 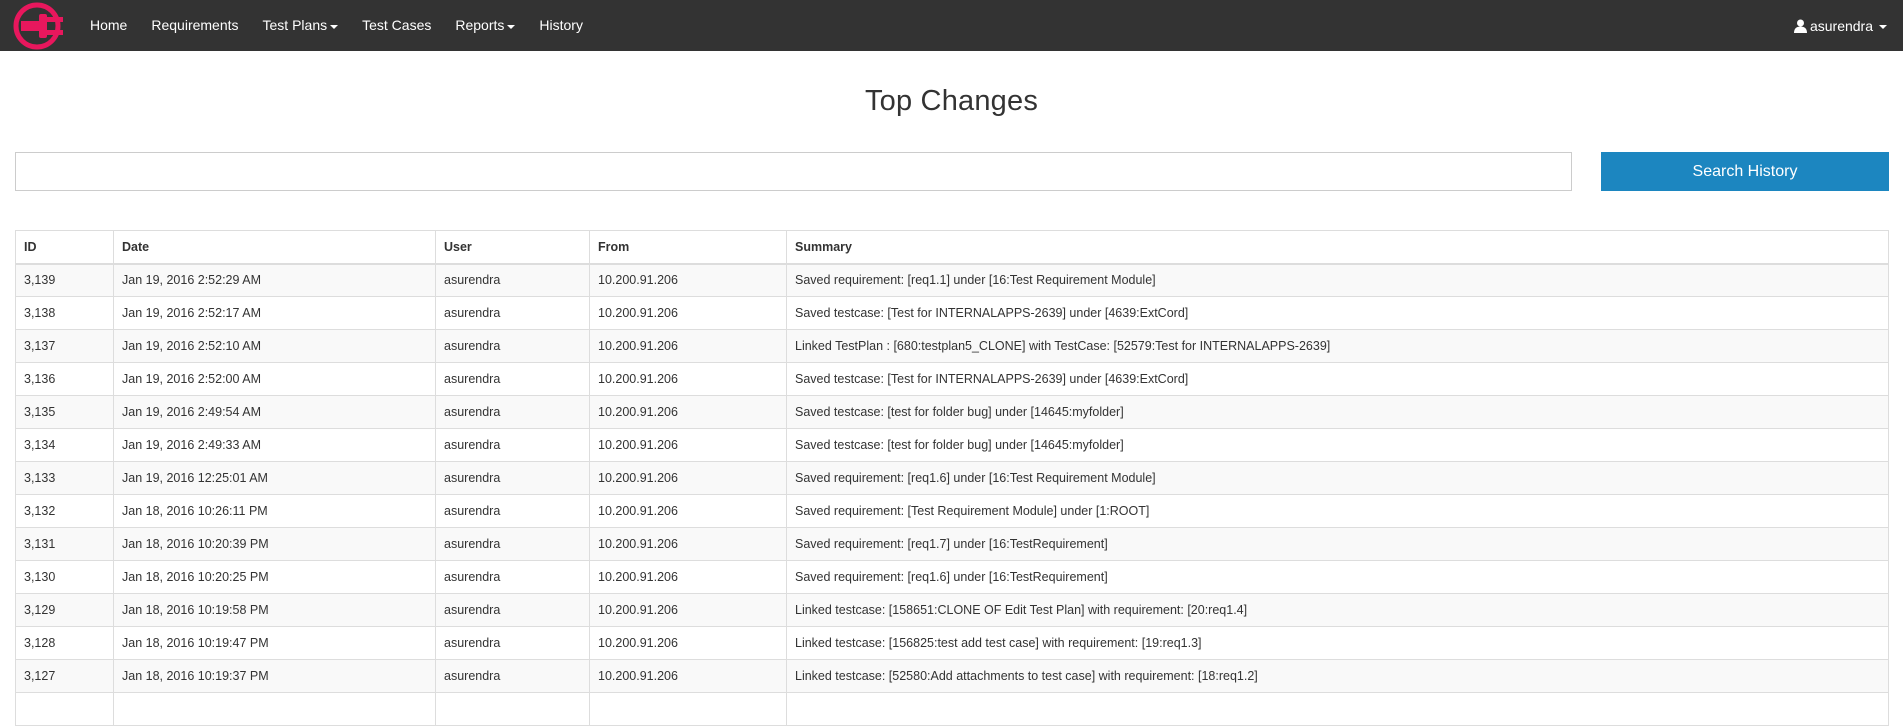 I want to click on nav-item-label: Reports, so click(x=480, y=25).